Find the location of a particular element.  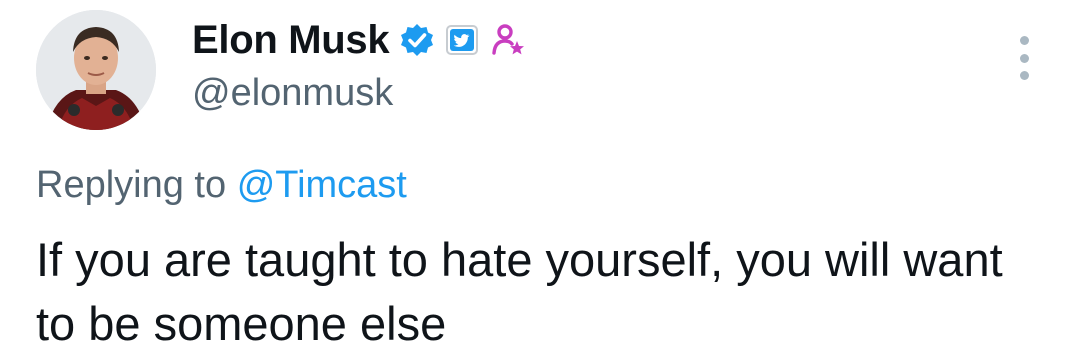

reply-mention-link: @Timcast is located at coordinates (322, 185).